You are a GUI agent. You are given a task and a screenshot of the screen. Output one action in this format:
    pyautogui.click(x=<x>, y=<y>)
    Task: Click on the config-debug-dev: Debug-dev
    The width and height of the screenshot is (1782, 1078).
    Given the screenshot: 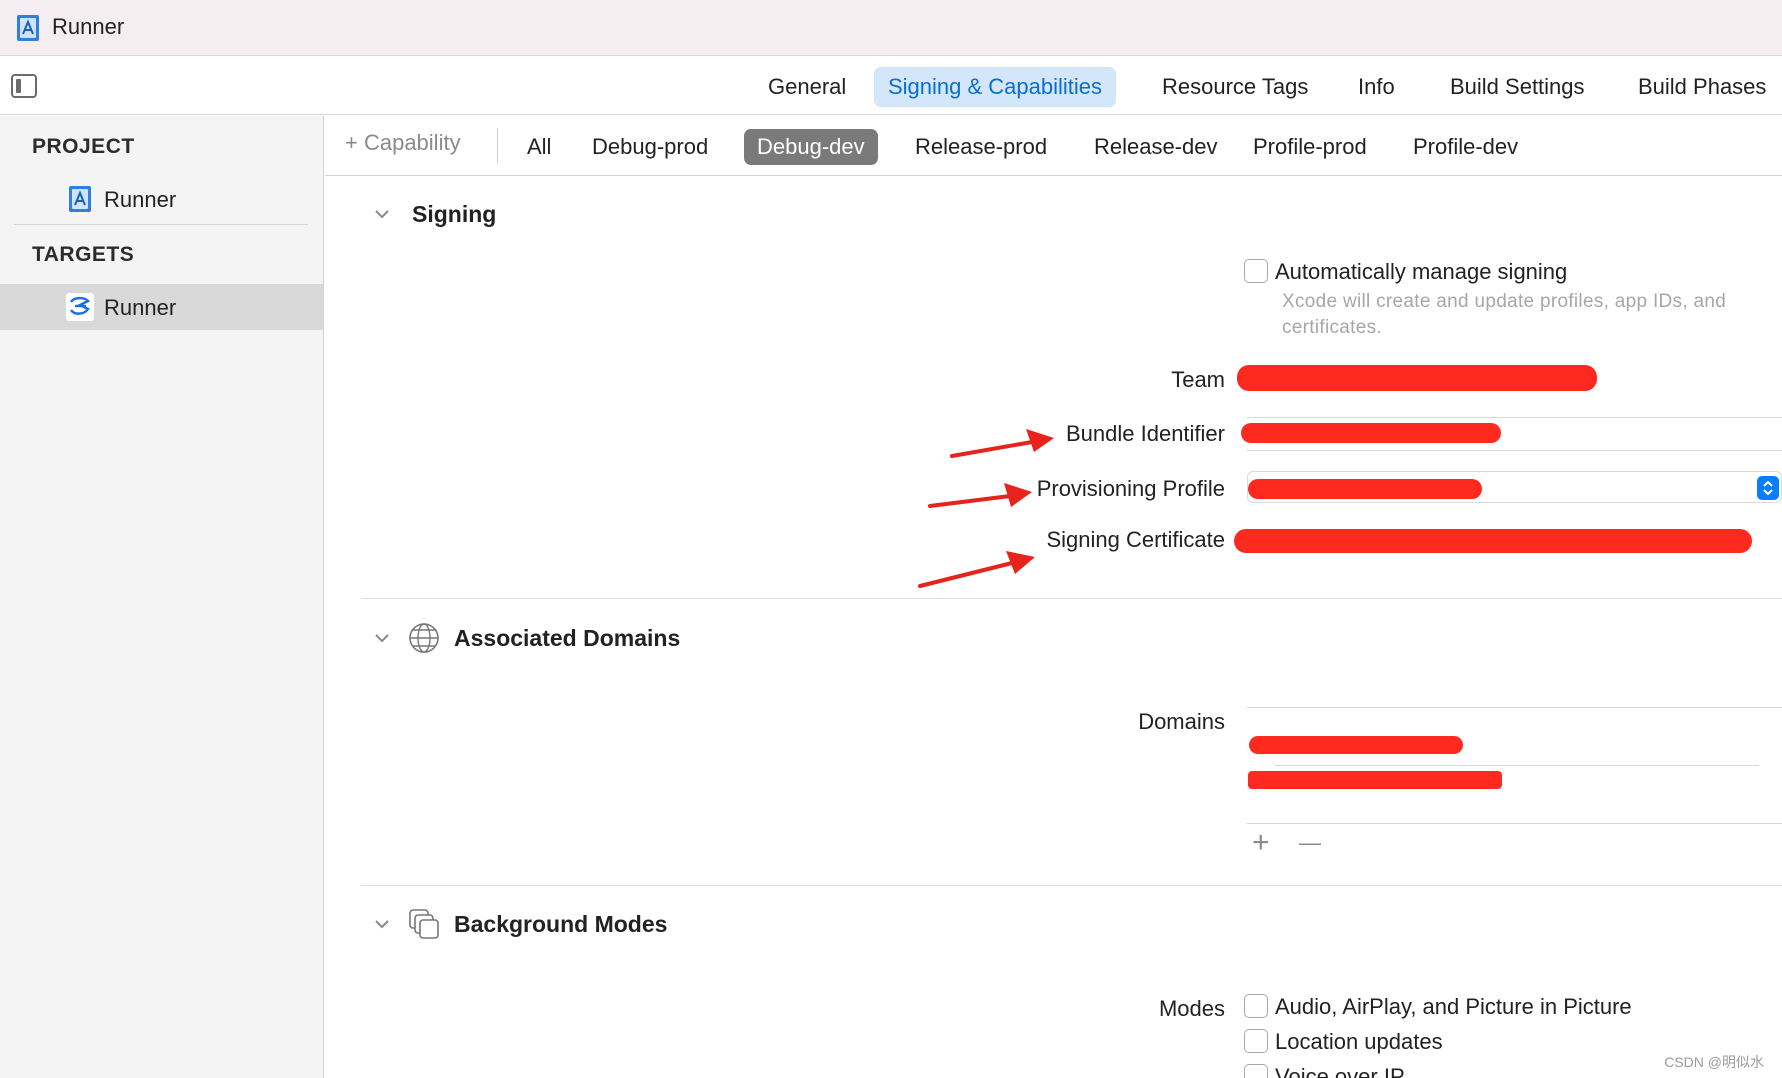 What is the action you would take?
    pyautogui.click(x=811, y=147)
    